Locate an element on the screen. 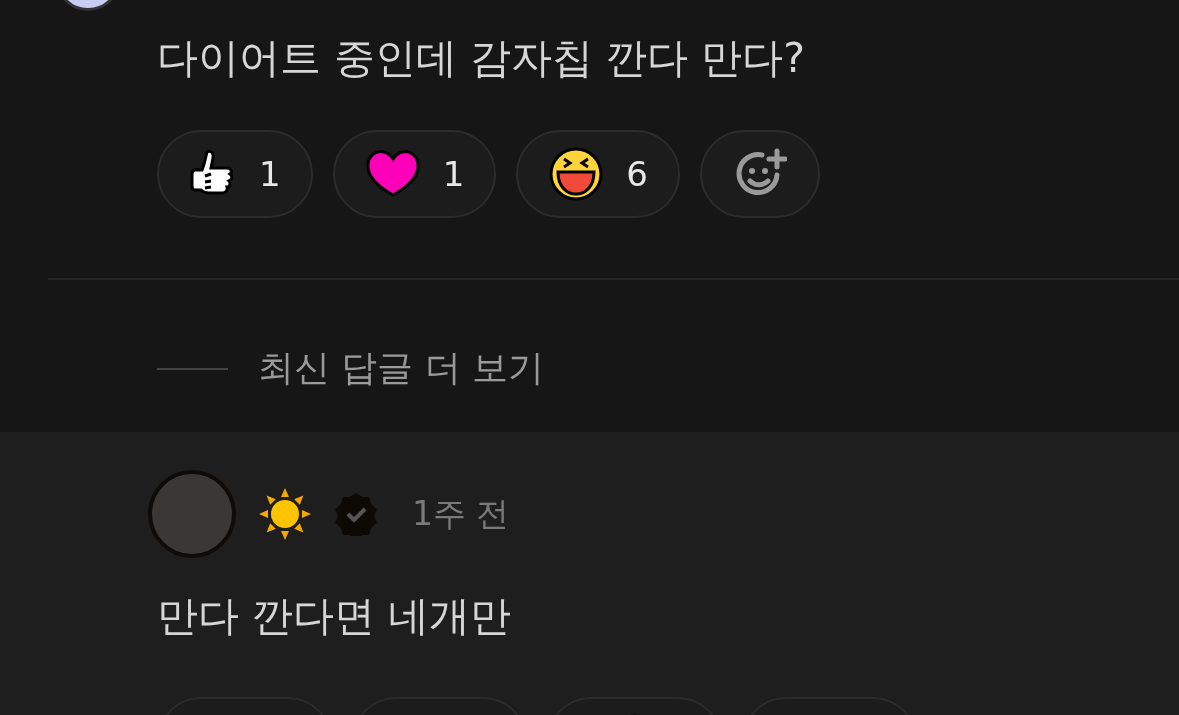 This screenshot has height=715, width=1179. more-replies-link: 최신 답글 더 보기 is located at coordinates (401, 368).